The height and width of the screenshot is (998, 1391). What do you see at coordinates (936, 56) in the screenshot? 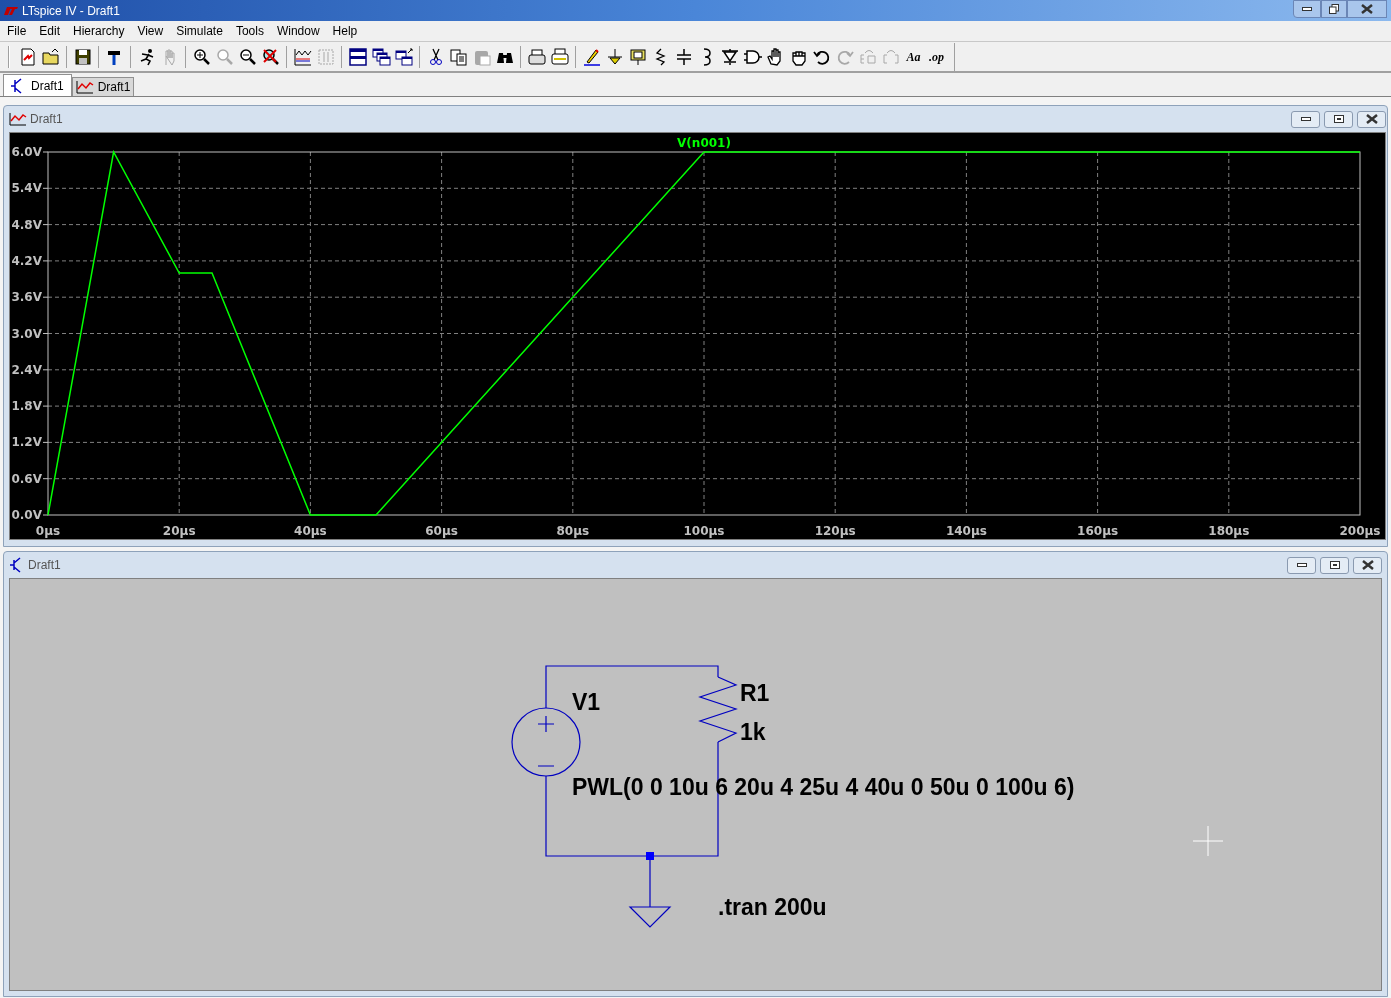
I see `toolbar-text-button: .op` at bounding box center [936, 56].